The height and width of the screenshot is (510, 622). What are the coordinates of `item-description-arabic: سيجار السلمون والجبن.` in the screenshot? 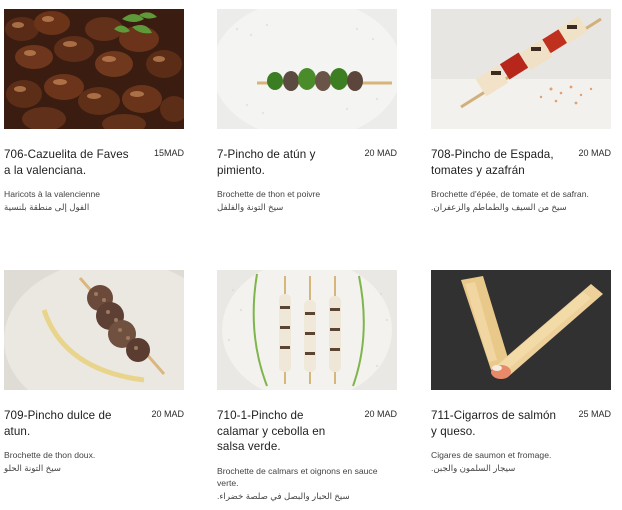 It's located at (473, 467).